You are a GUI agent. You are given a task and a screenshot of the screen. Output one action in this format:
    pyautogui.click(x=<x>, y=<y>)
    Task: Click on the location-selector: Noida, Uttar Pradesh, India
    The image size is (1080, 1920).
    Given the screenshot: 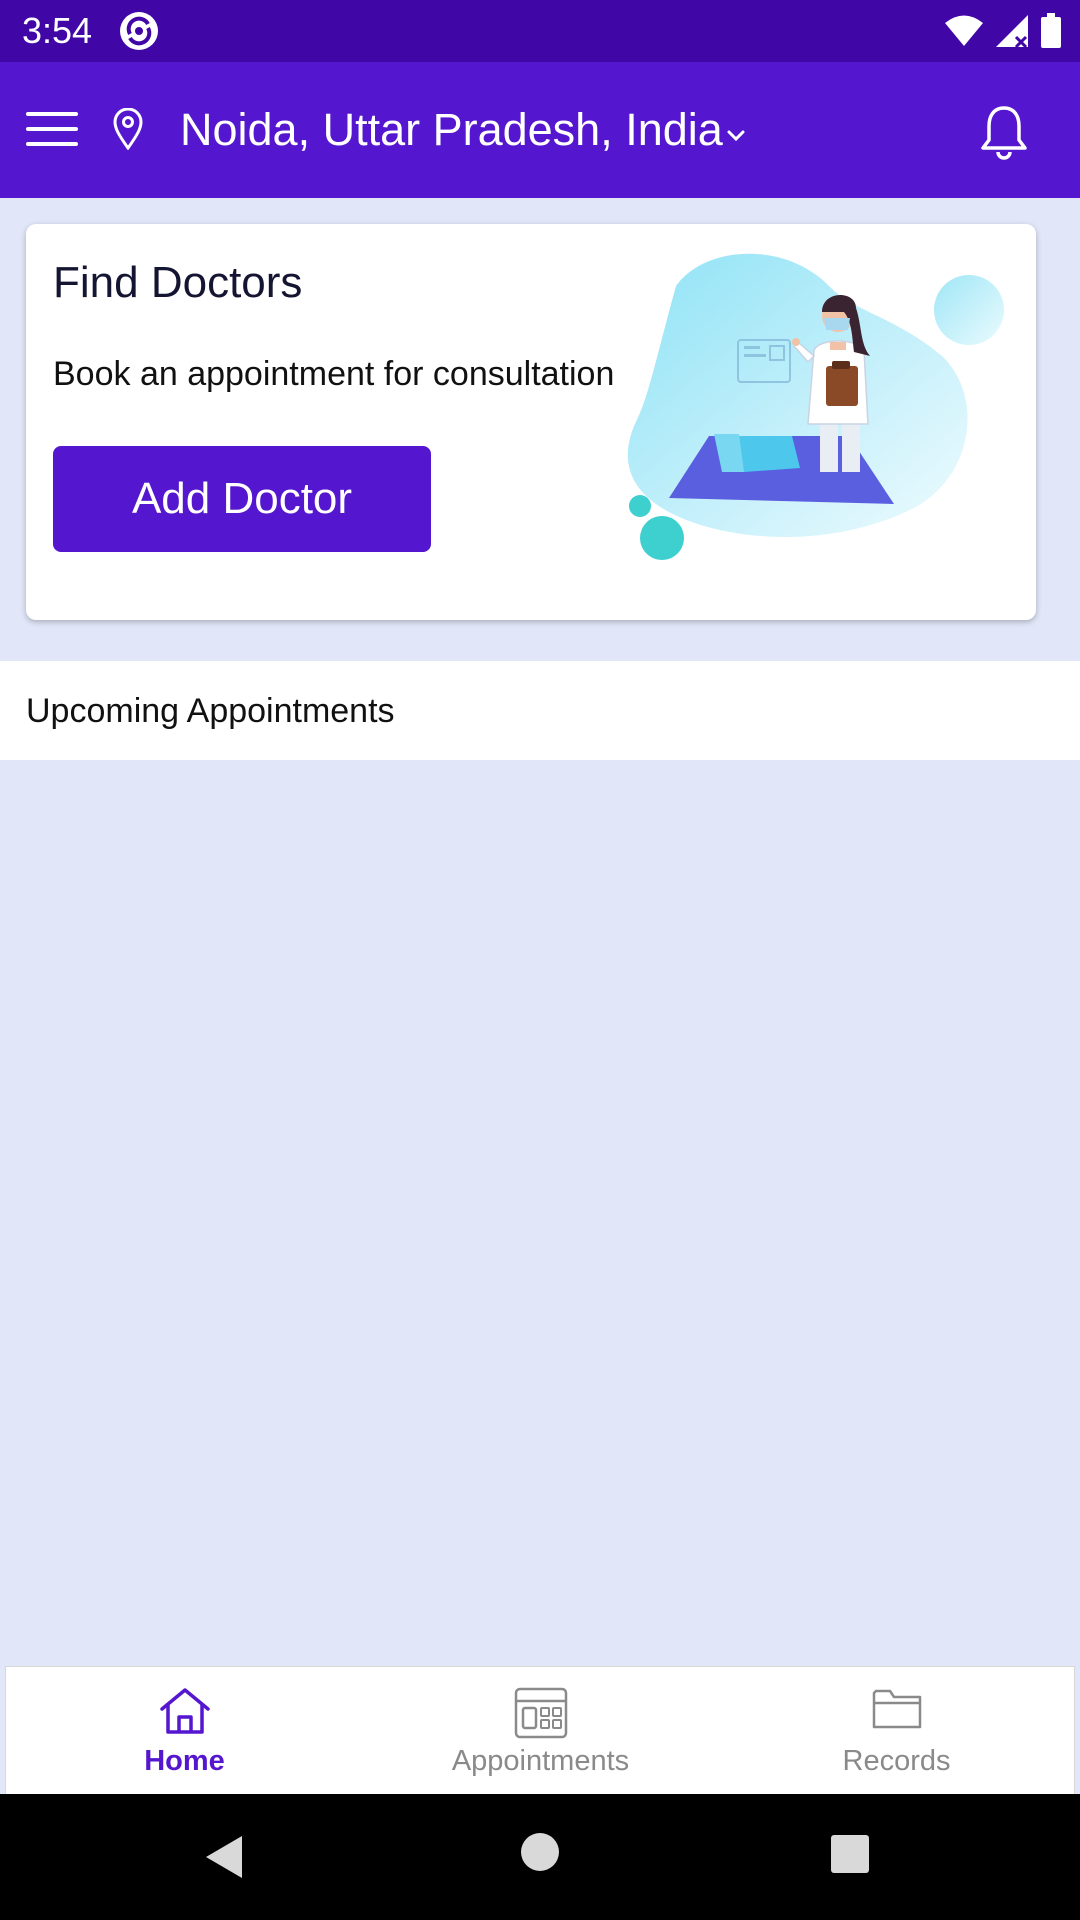 What is the action you would take?
    pyautogui.click(x=451, y=130)
    